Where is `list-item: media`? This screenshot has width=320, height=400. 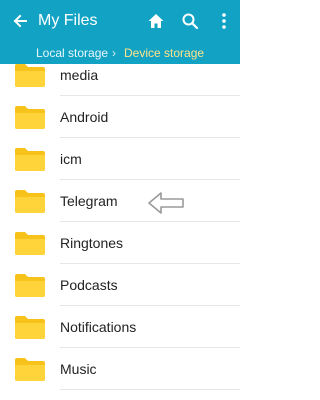 list-item: media is located at coordinates (120, 80).